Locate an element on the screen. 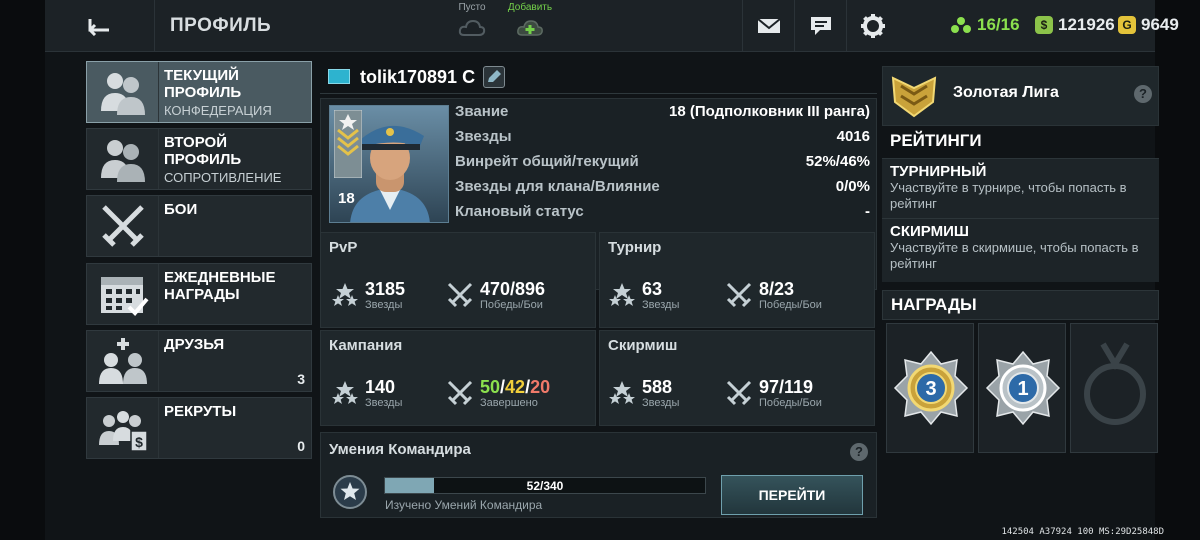 Image resolution: width=1200 pixels, height=540 pixels. stat-value: 140 is located at coordinates (380, 387).